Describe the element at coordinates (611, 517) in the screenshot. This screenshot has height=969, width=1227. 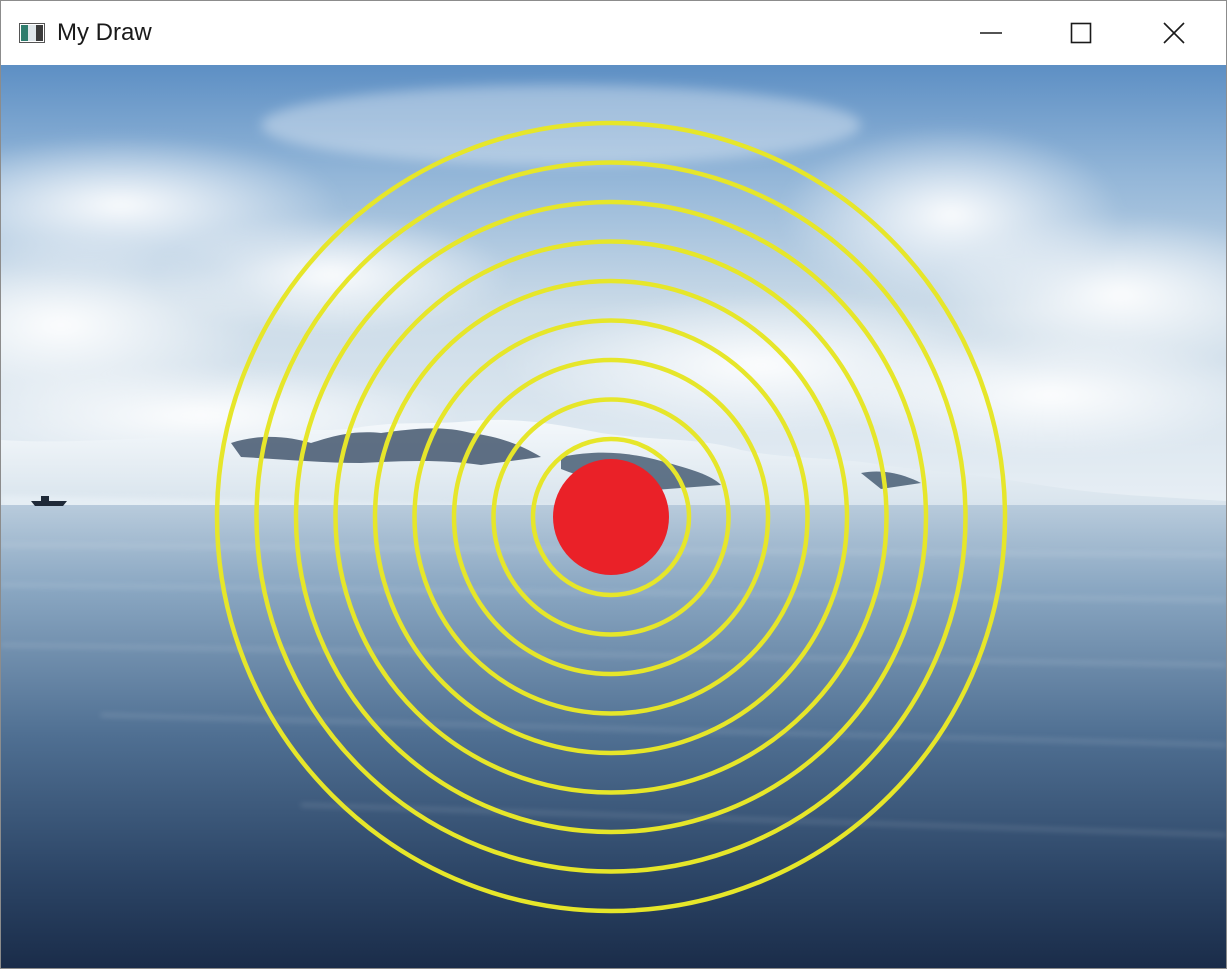
I see `center-dot` at that location.